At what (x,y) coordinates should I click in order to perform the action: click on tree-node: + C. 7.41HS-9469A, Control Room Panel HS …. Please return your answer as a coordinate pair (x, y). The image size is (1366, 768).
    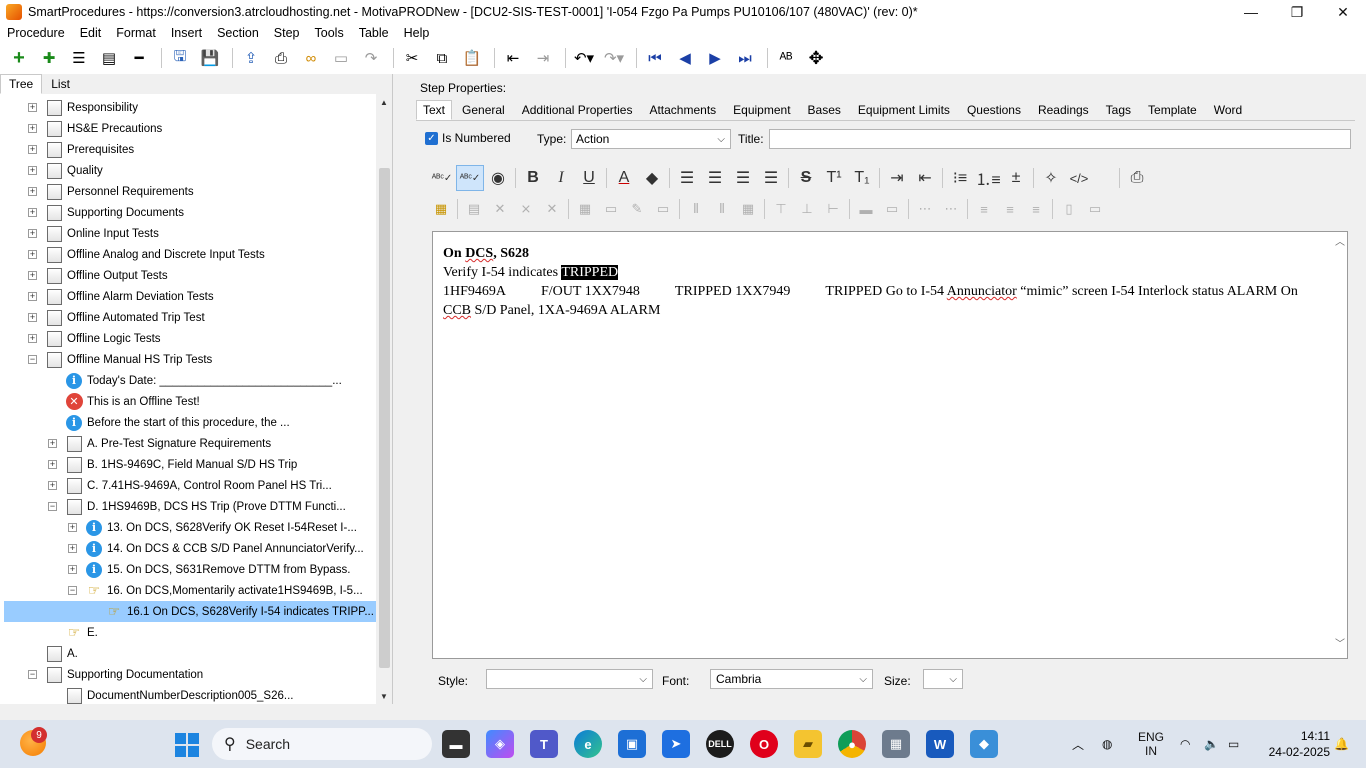
    Looking at the image, I should click on (190, 485).